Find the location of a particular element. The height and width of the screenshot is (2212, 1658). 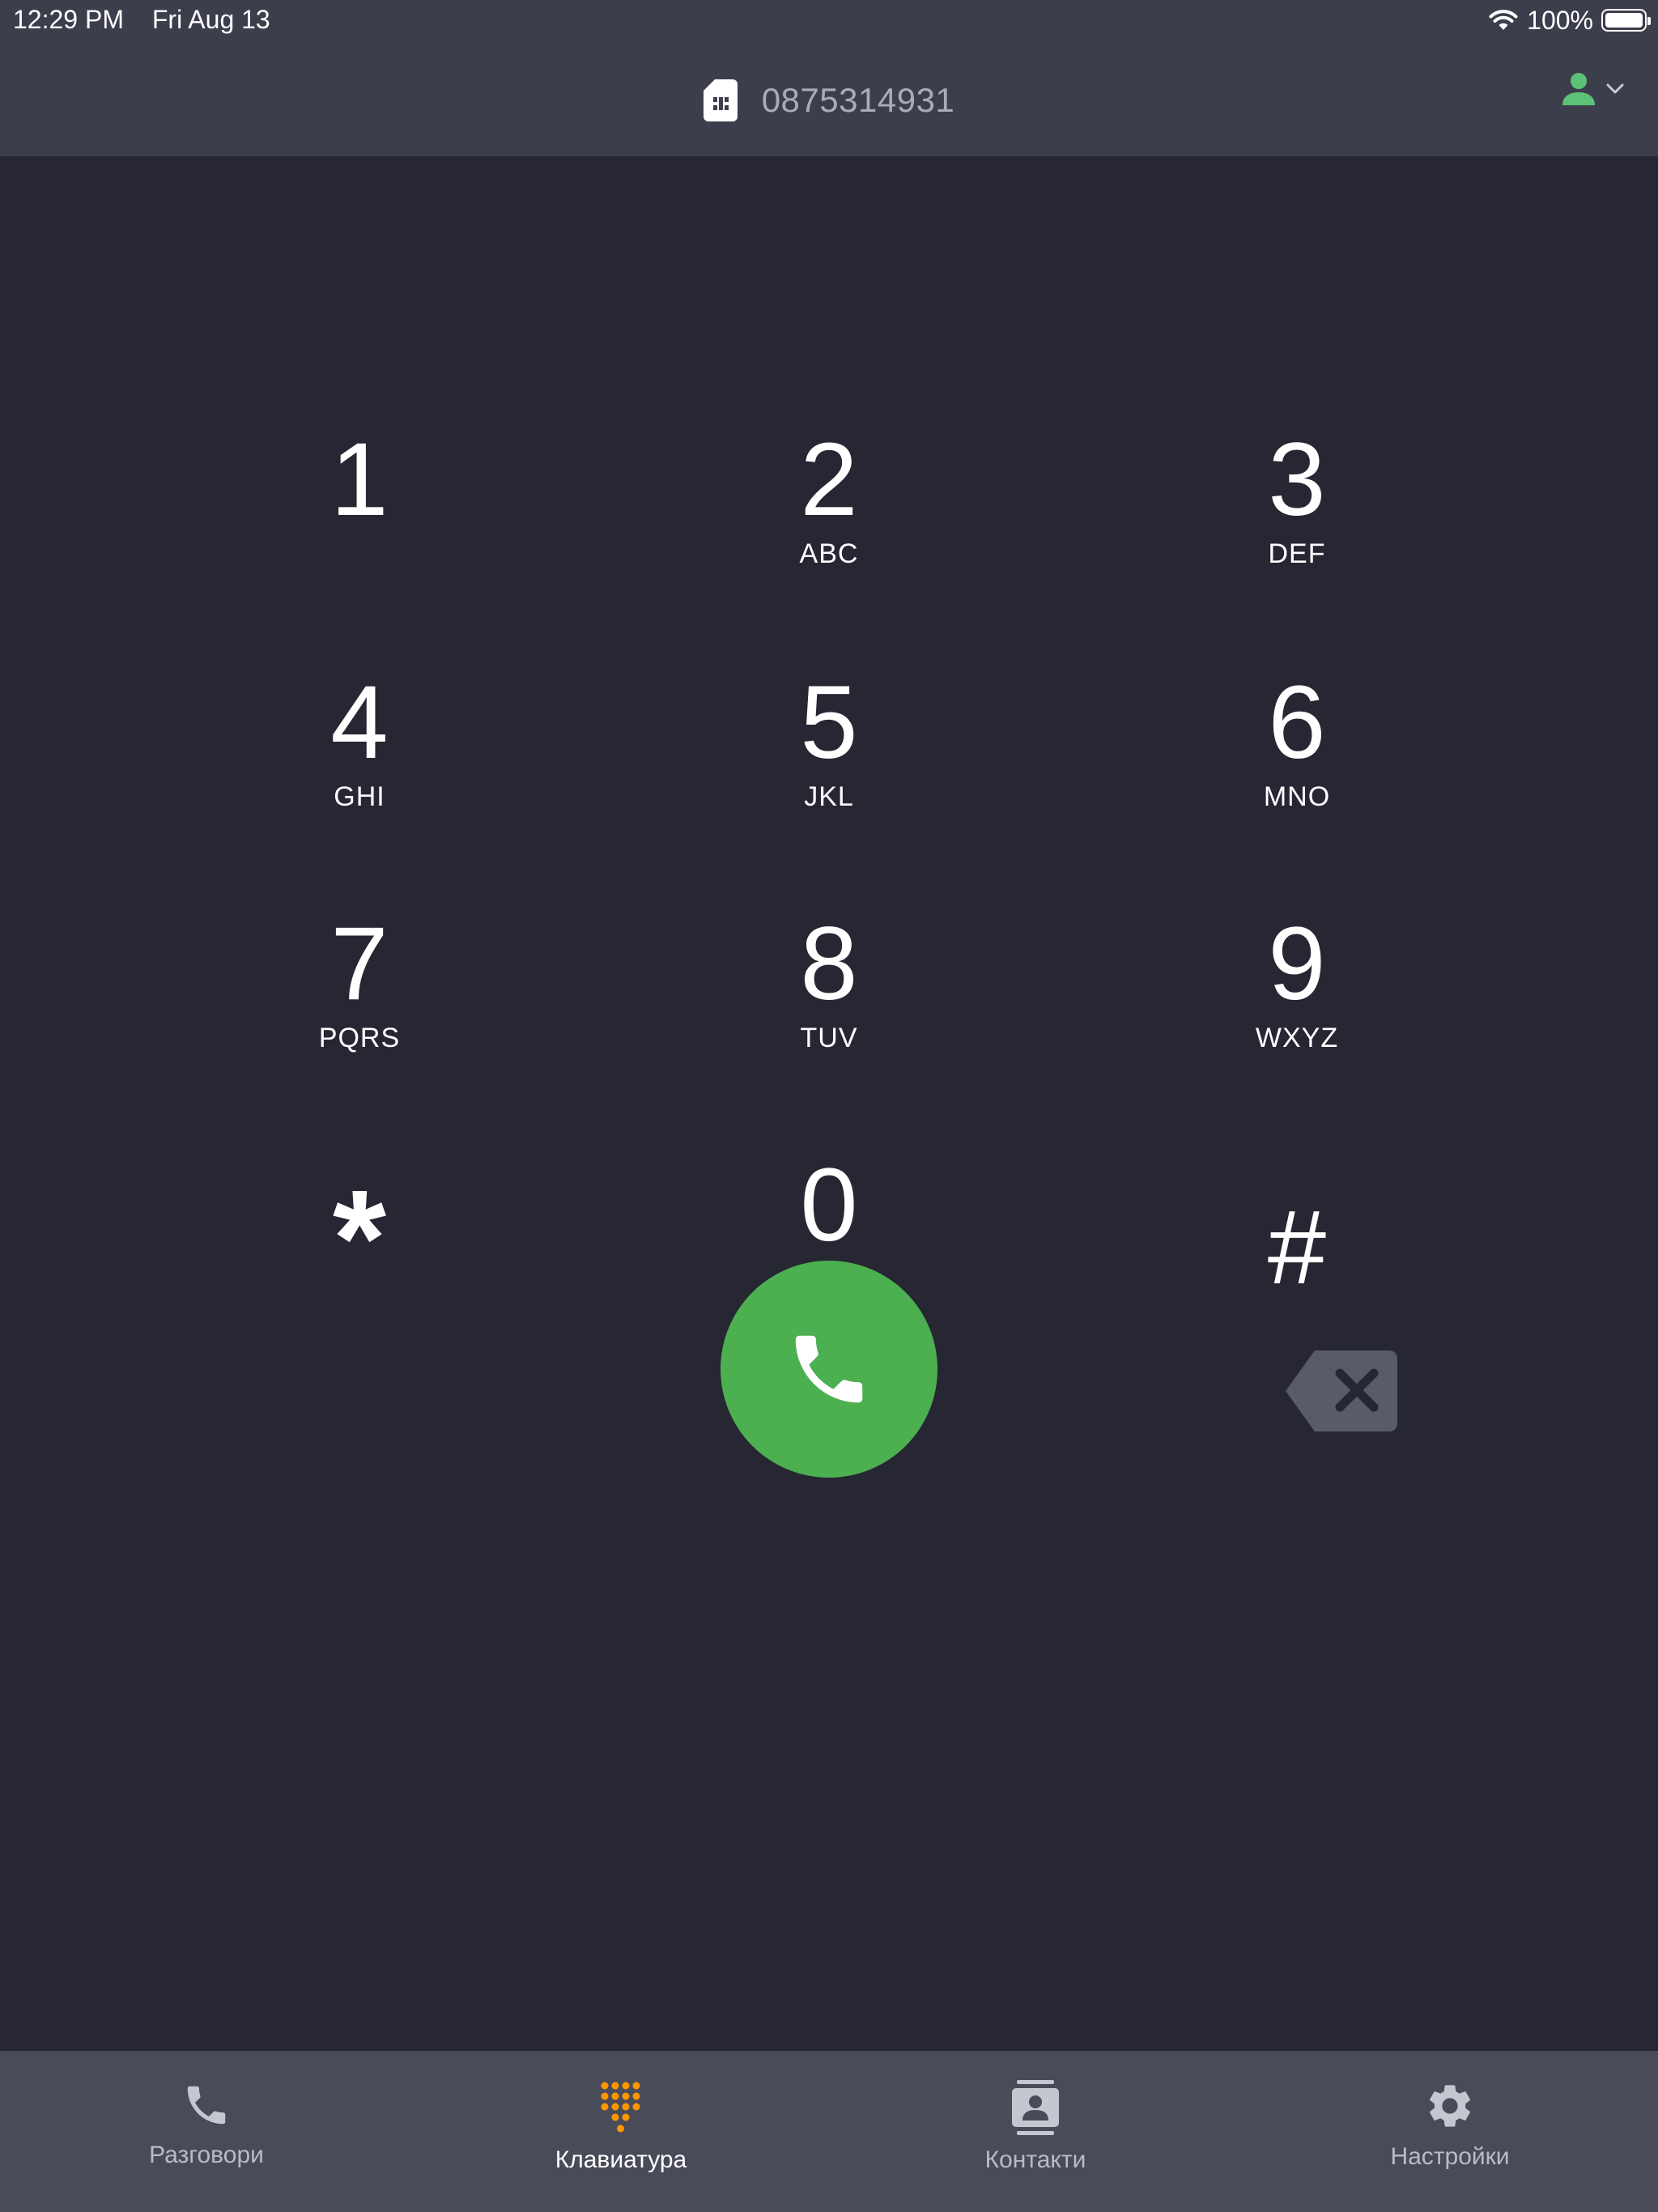

person-icon is located at coordinates (1578, 89).